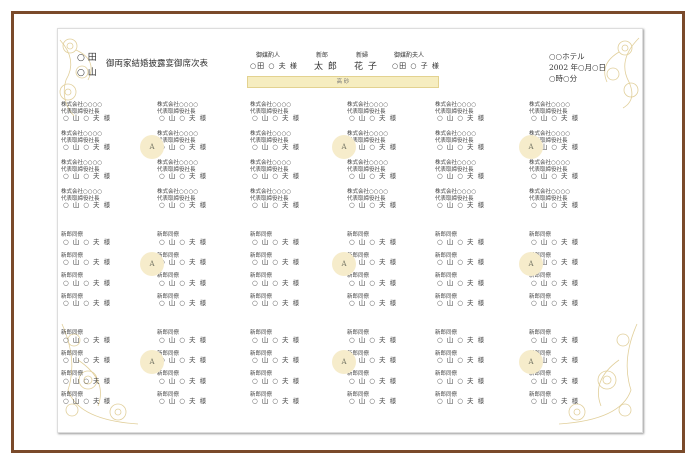 The height and width of the screenshot is (466, 700). Describe the element at coordinates (87, 66) in the screenshot. I see `family-names: ○ 田 ○ 山` at that location.